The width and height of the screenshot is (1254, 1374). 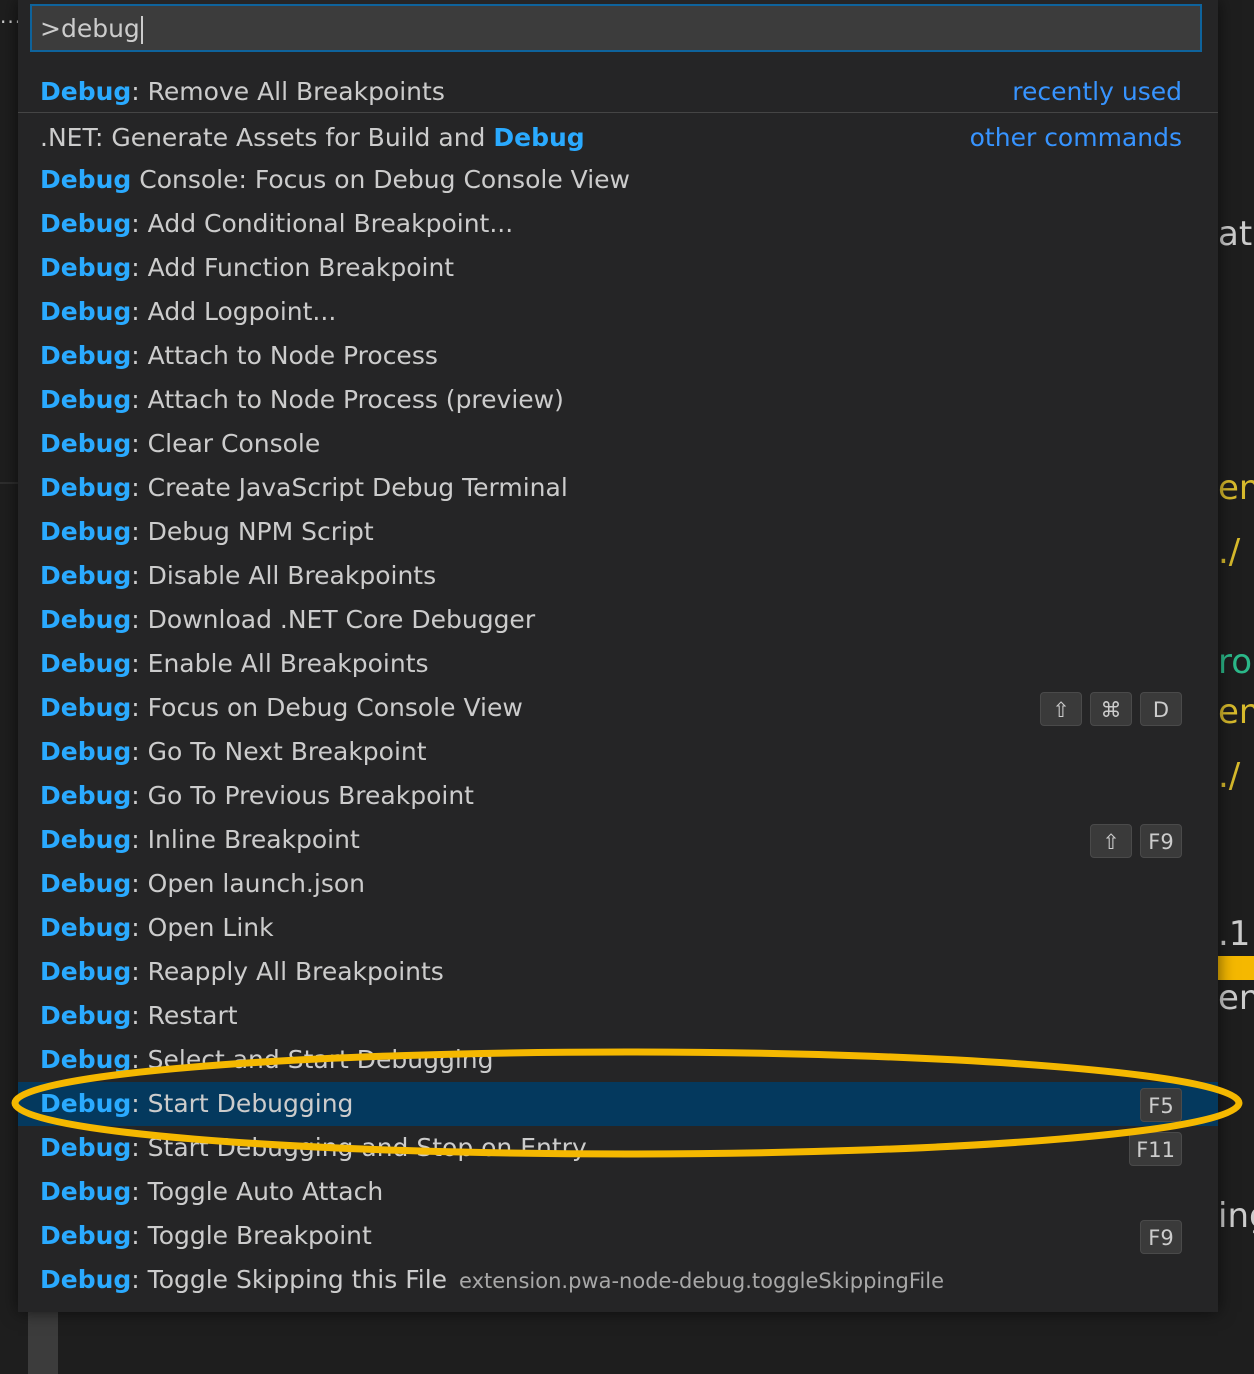 I want to click on background-highlight-bar, so click(x=1236, y=968).